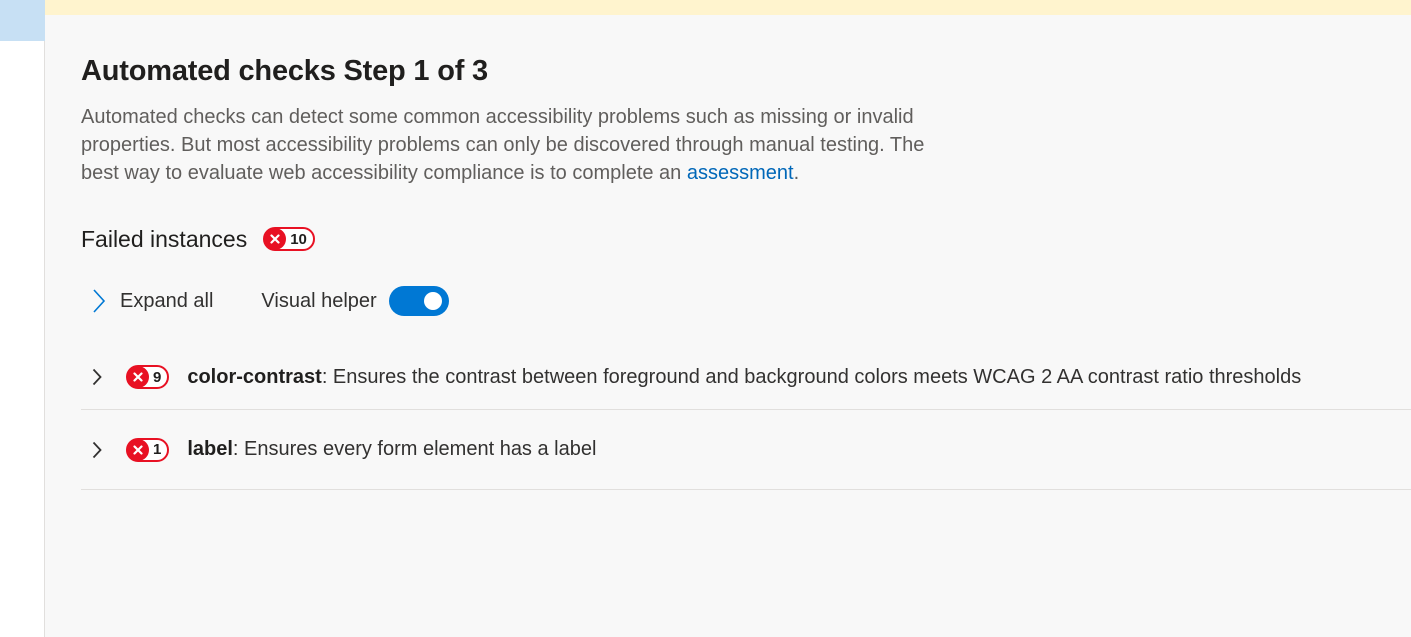 The image size is (1411, 637). Describe the element at coordinates (728, 7) in the screenshot. I see `info-banner` at that location.